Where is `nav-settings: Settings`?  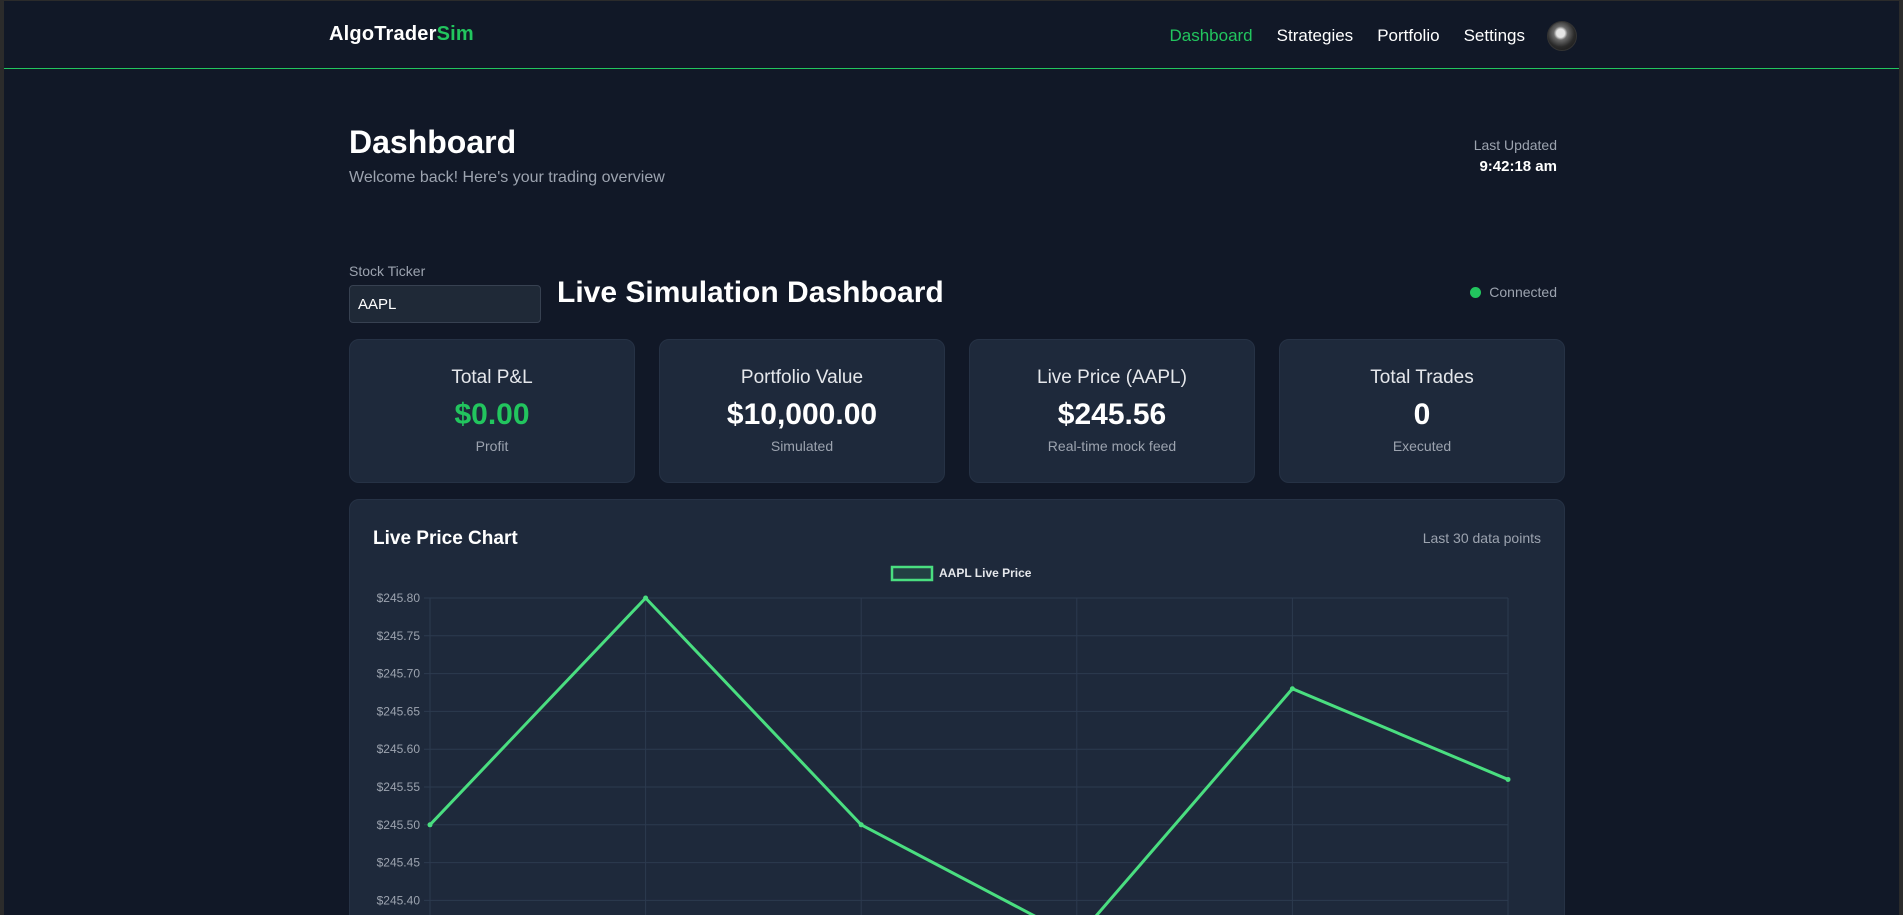
nav-settings: Settings is located at coordinates (1494, 36).